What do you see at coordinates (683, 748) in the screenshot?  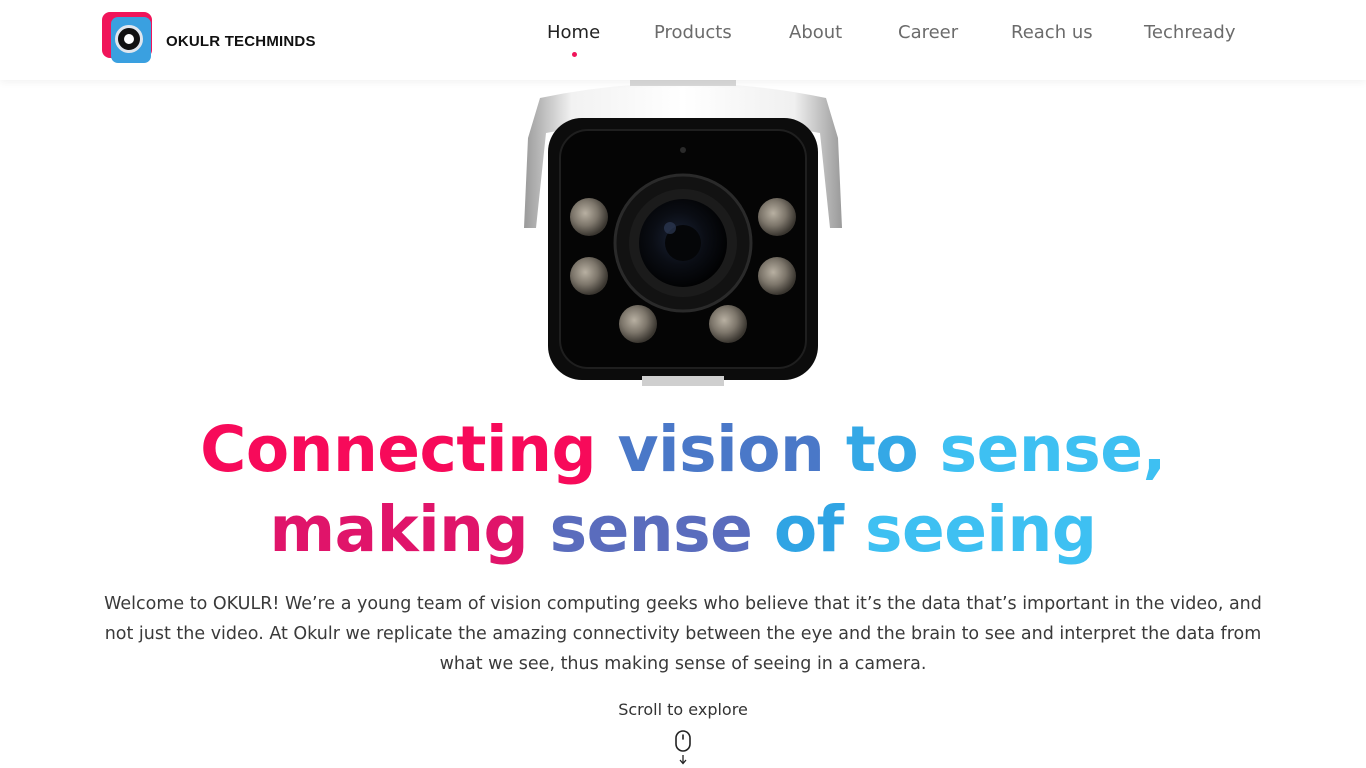 I see `mouse-scroll-icon` at bounding box center [683, 748].